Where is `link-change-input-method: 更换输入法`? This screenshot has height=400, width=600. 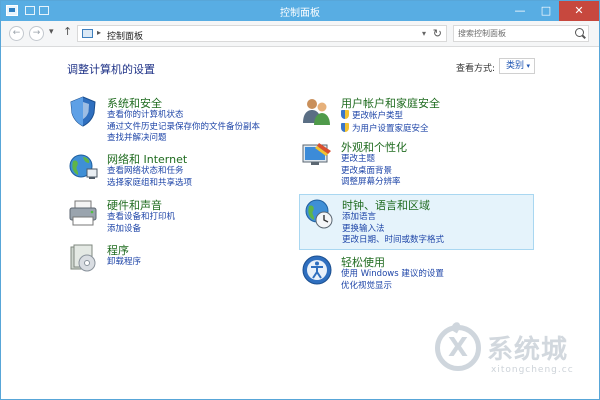 link-change-input-method: 更换输入法 is located at coordinates (393, 230).